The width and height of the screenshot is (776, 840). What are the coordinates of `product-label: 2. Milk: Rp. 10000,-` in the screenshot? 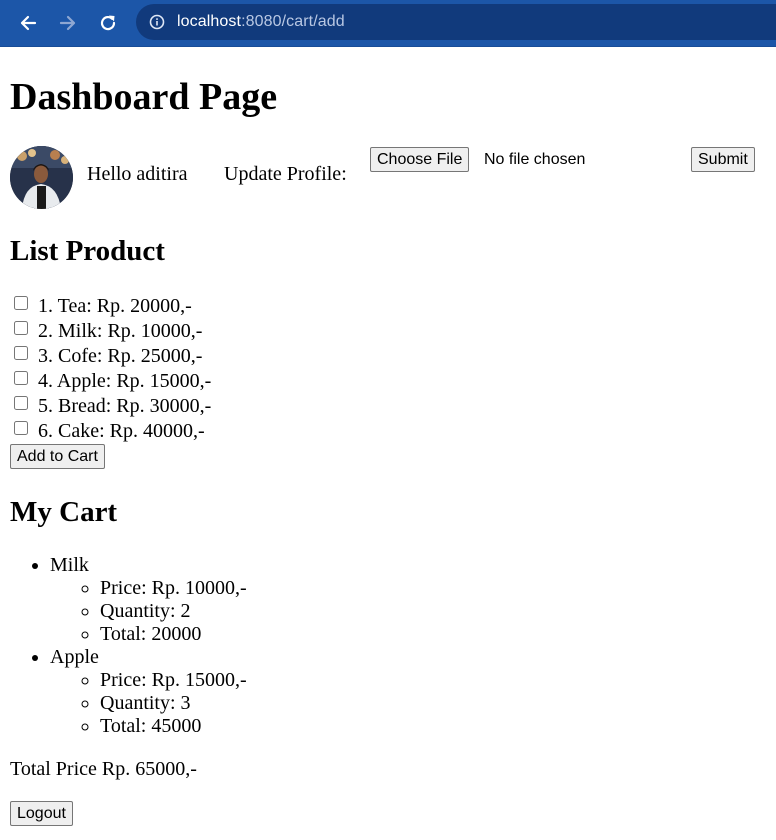 It's located at (120, 331).